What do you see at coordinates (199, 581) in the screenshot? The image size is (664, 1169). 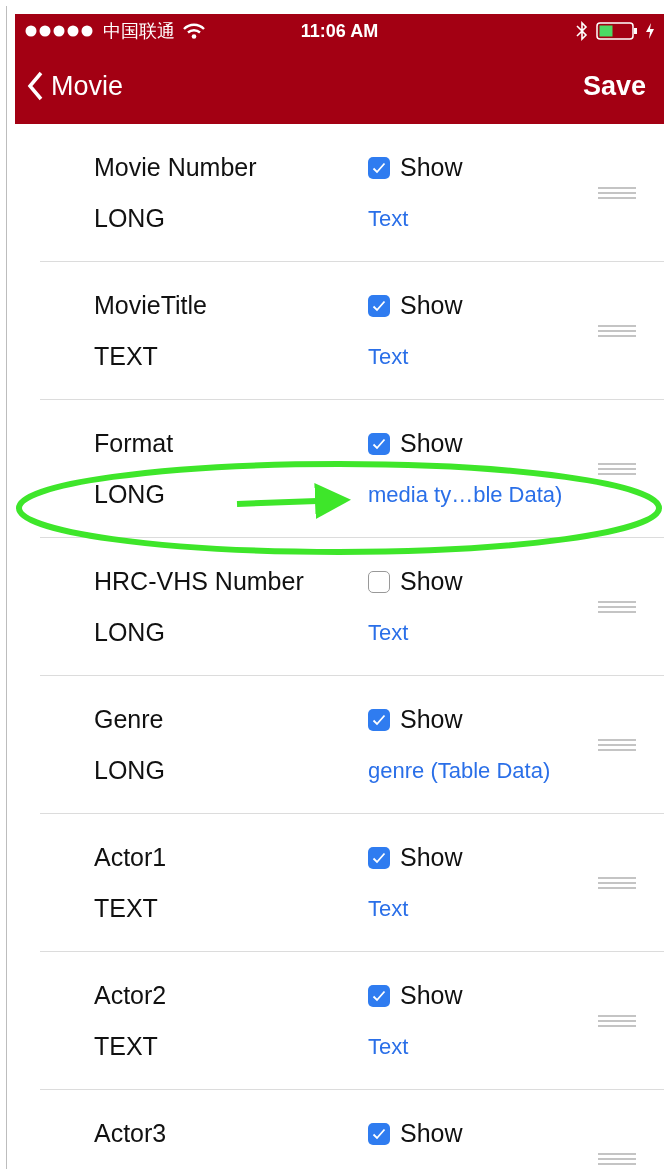 I see `field-name: HRC-VHS Number` at bounding box center [199, 581].